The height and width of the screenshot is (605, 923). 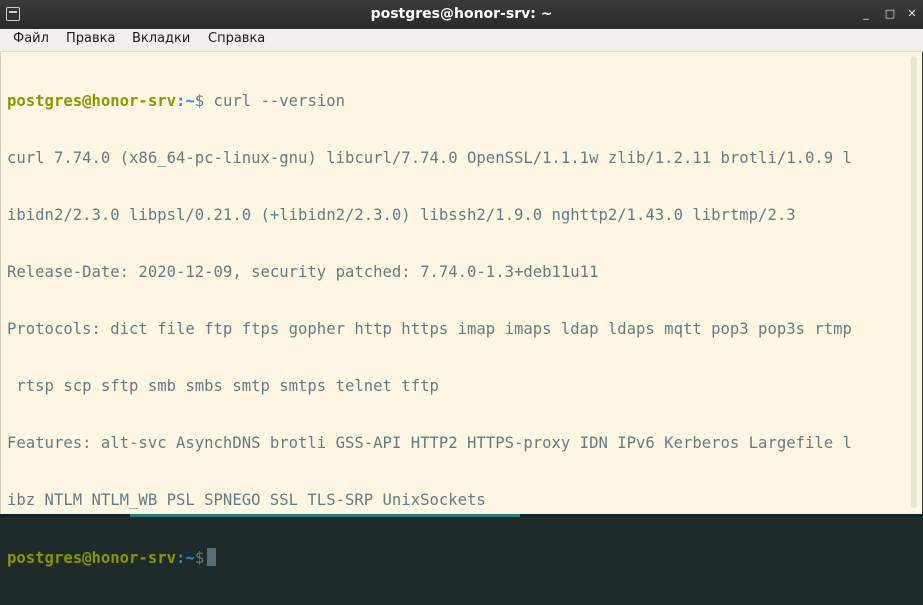 What do you see at coordinates (90, 38) in the screenshot?
I see `menu-edit: Правка` at bounding box center [90, 38].